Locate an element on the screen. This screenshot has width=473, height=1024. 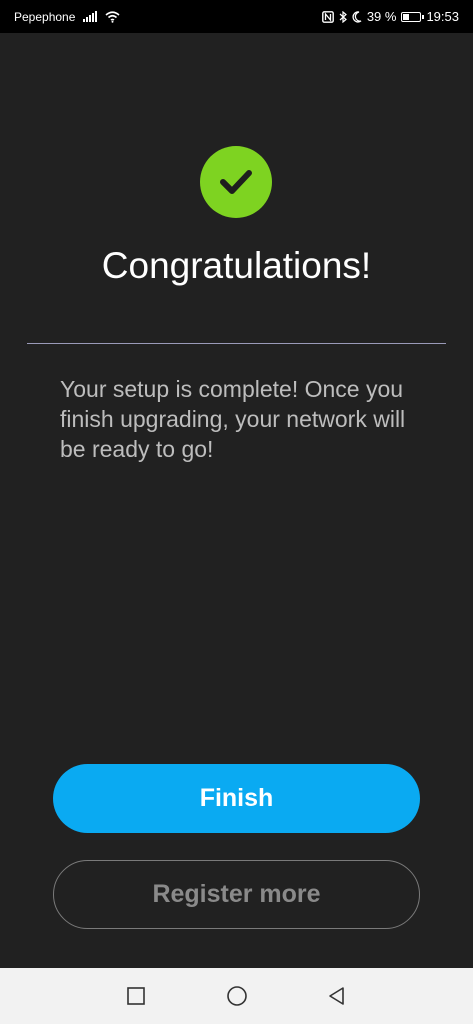
signal-icon is located at coordinates (90, 16).